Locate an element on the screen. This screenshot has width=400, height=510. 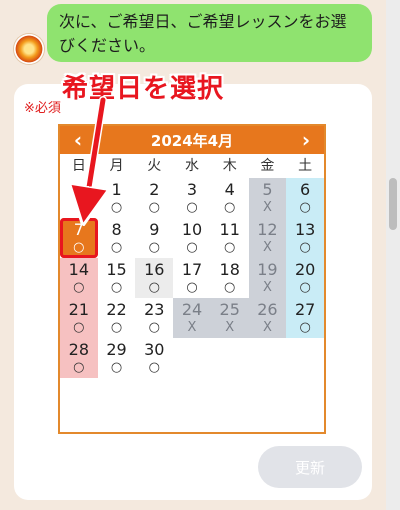
calendar-day: 15 ○ is located at coordinates (117, 278).